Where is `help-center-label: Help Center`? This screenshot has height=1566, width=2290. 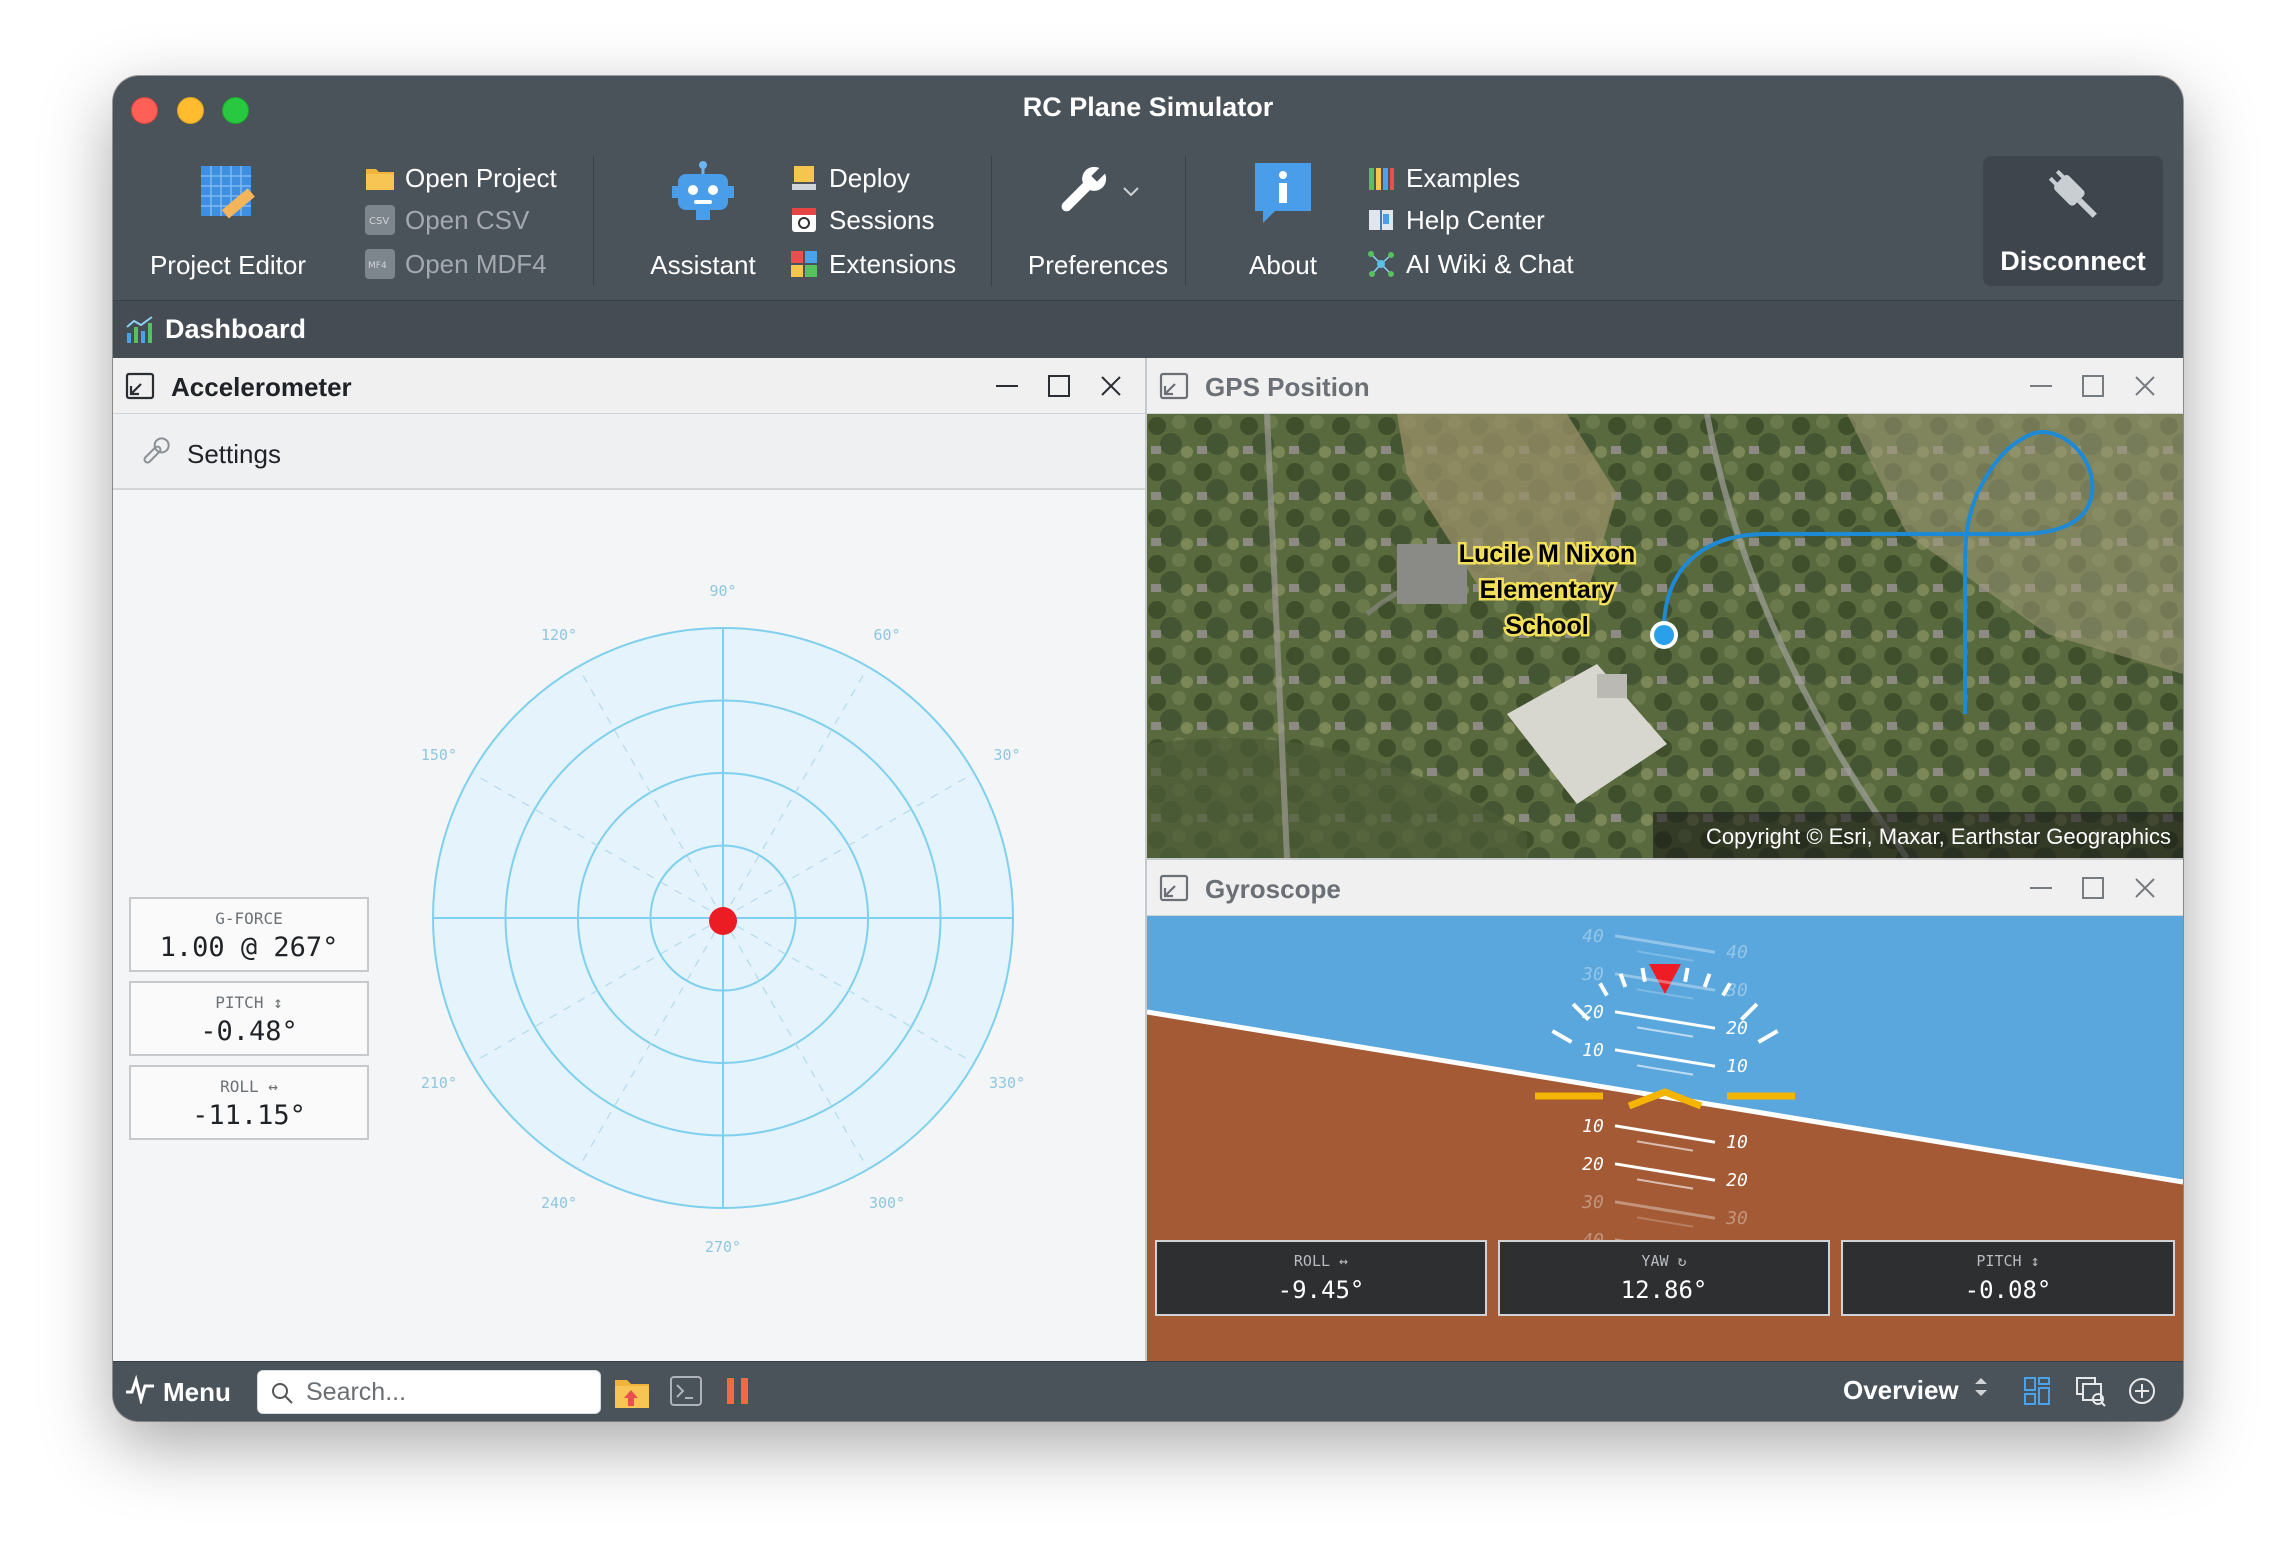 help-center-label: Help Center is located at coordinates (1475, 219).